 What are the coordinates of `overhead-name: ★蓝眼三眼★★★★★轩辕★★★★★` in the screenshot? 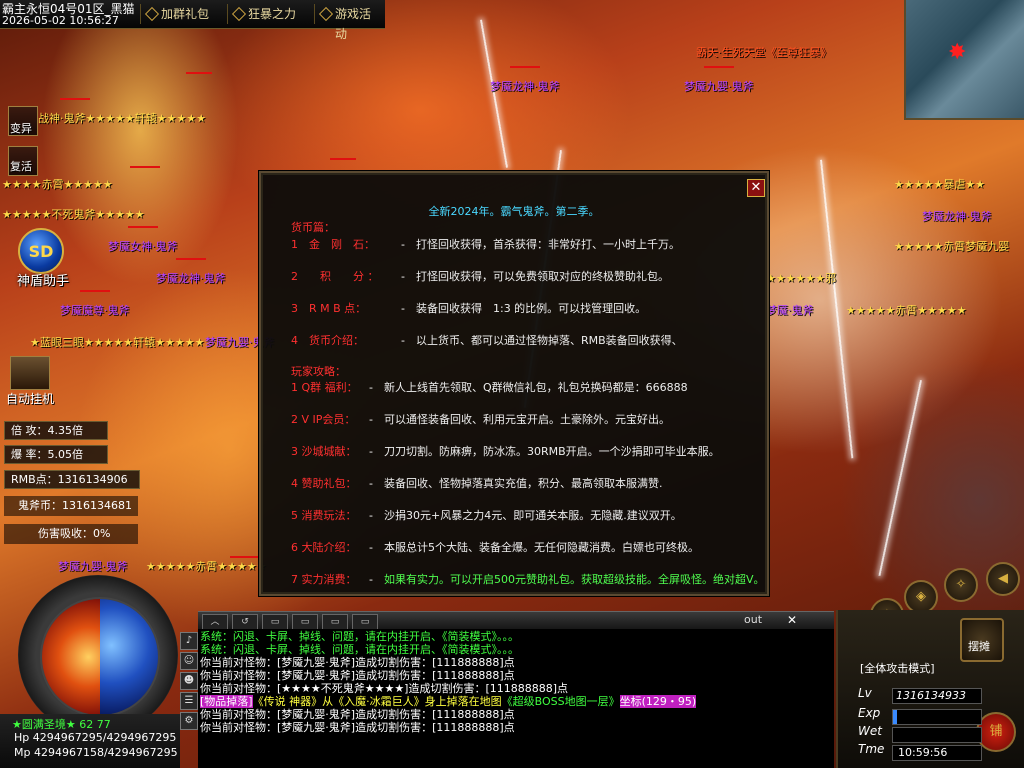 It's located at (117, 342).